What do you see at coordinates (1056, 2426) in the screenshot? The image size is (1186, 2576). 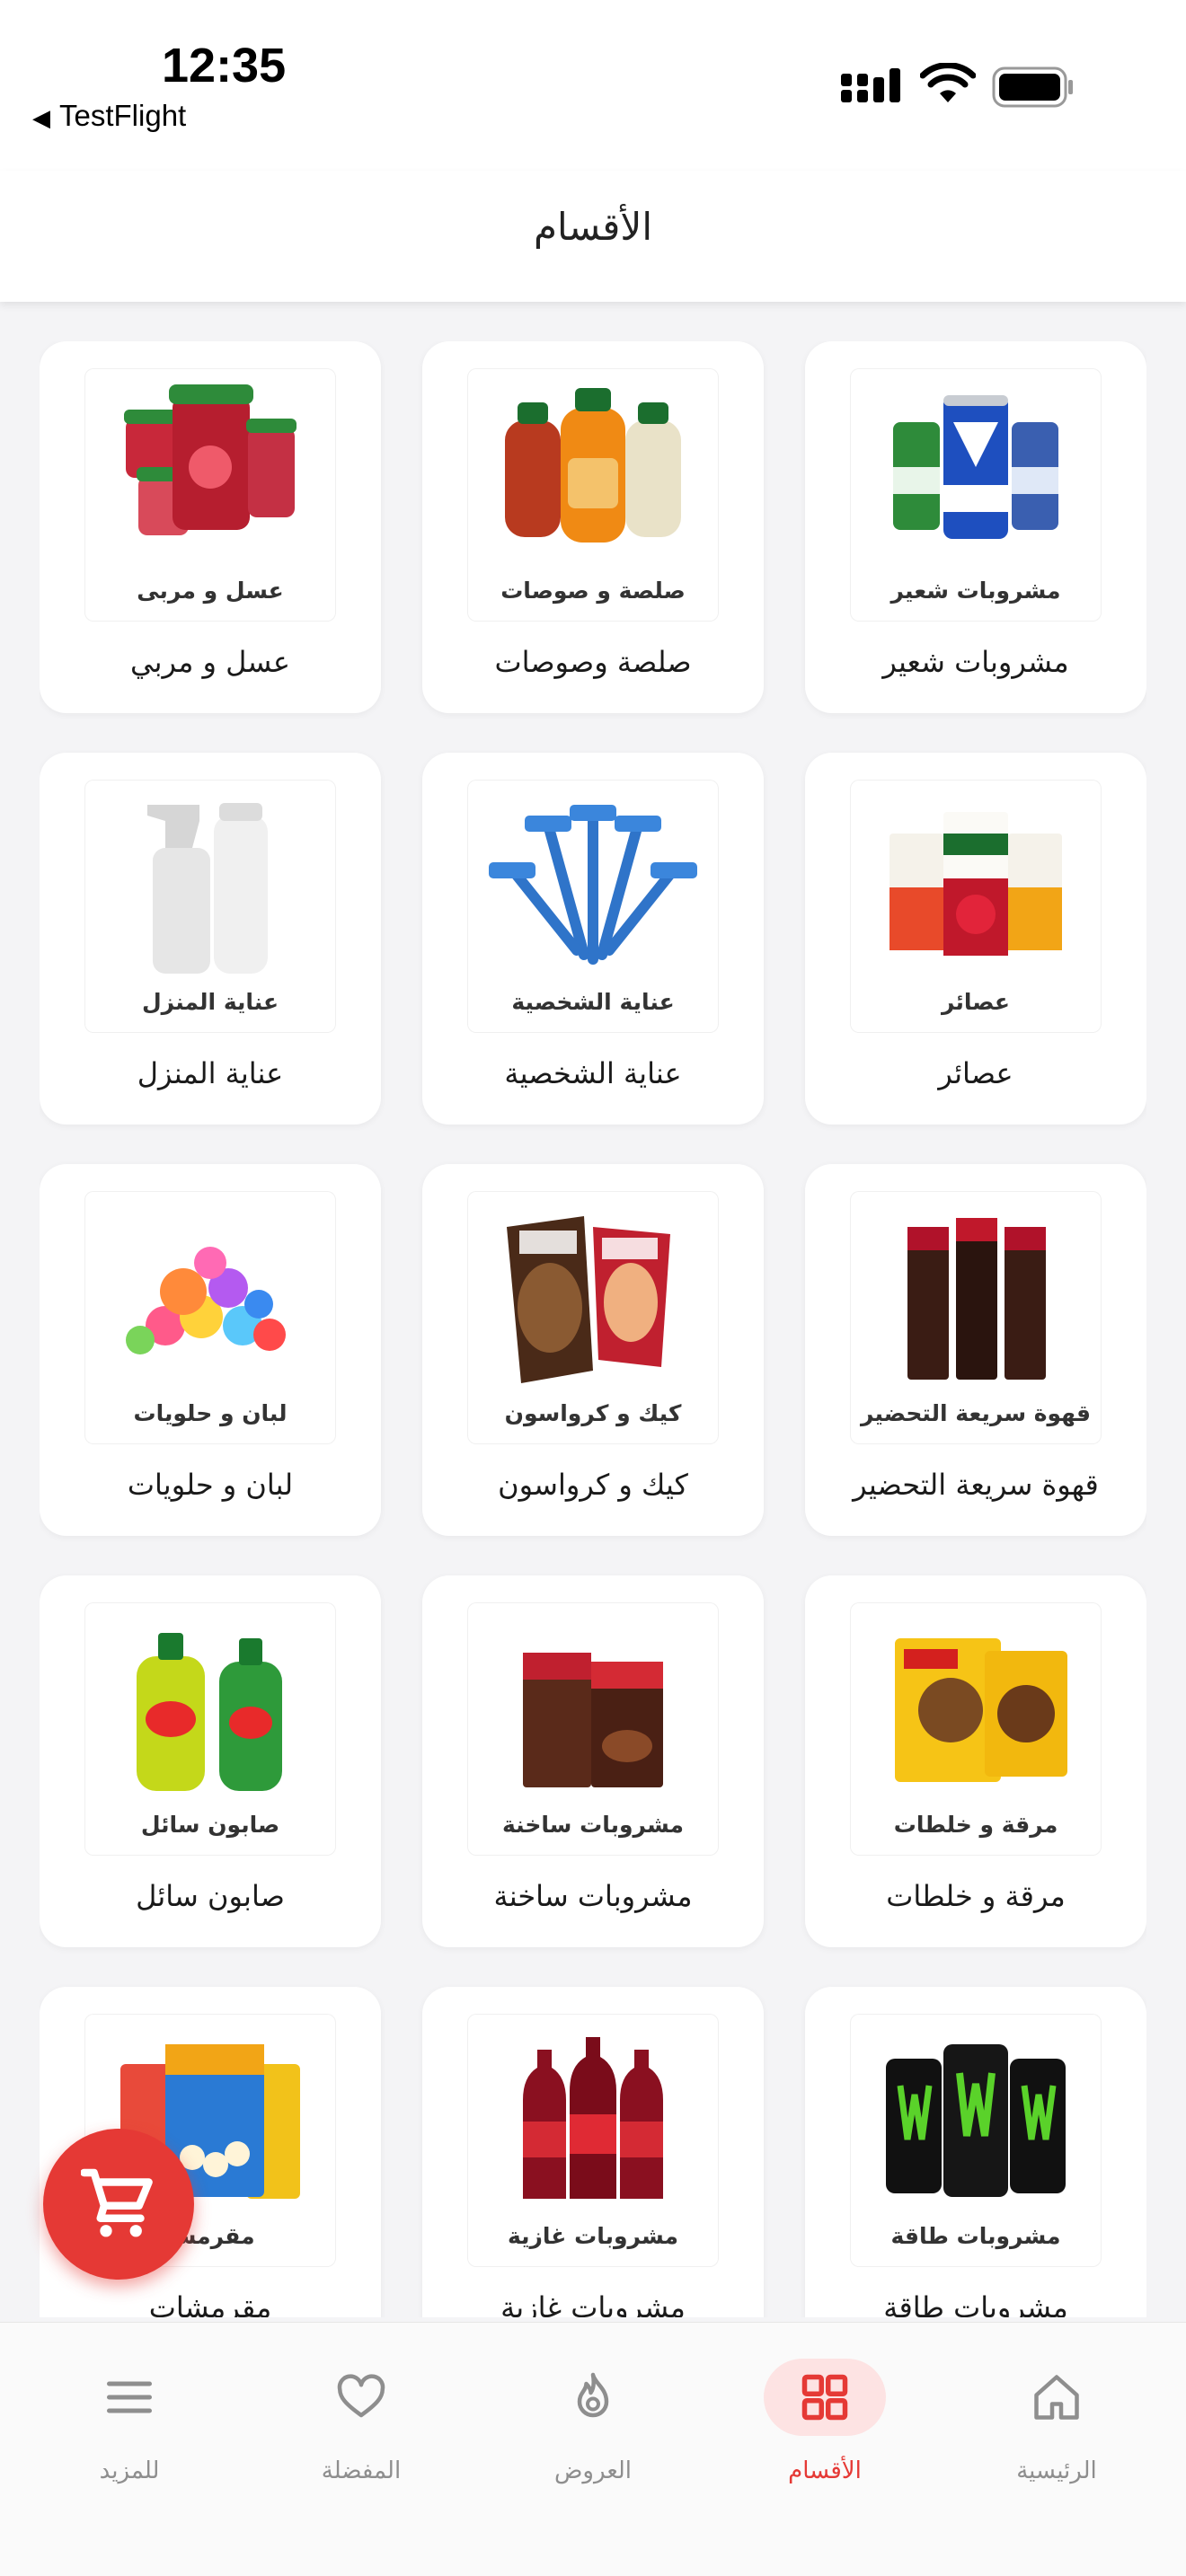 I see `tab-home: الرئيسية` at bounding box center [1056, 2426].